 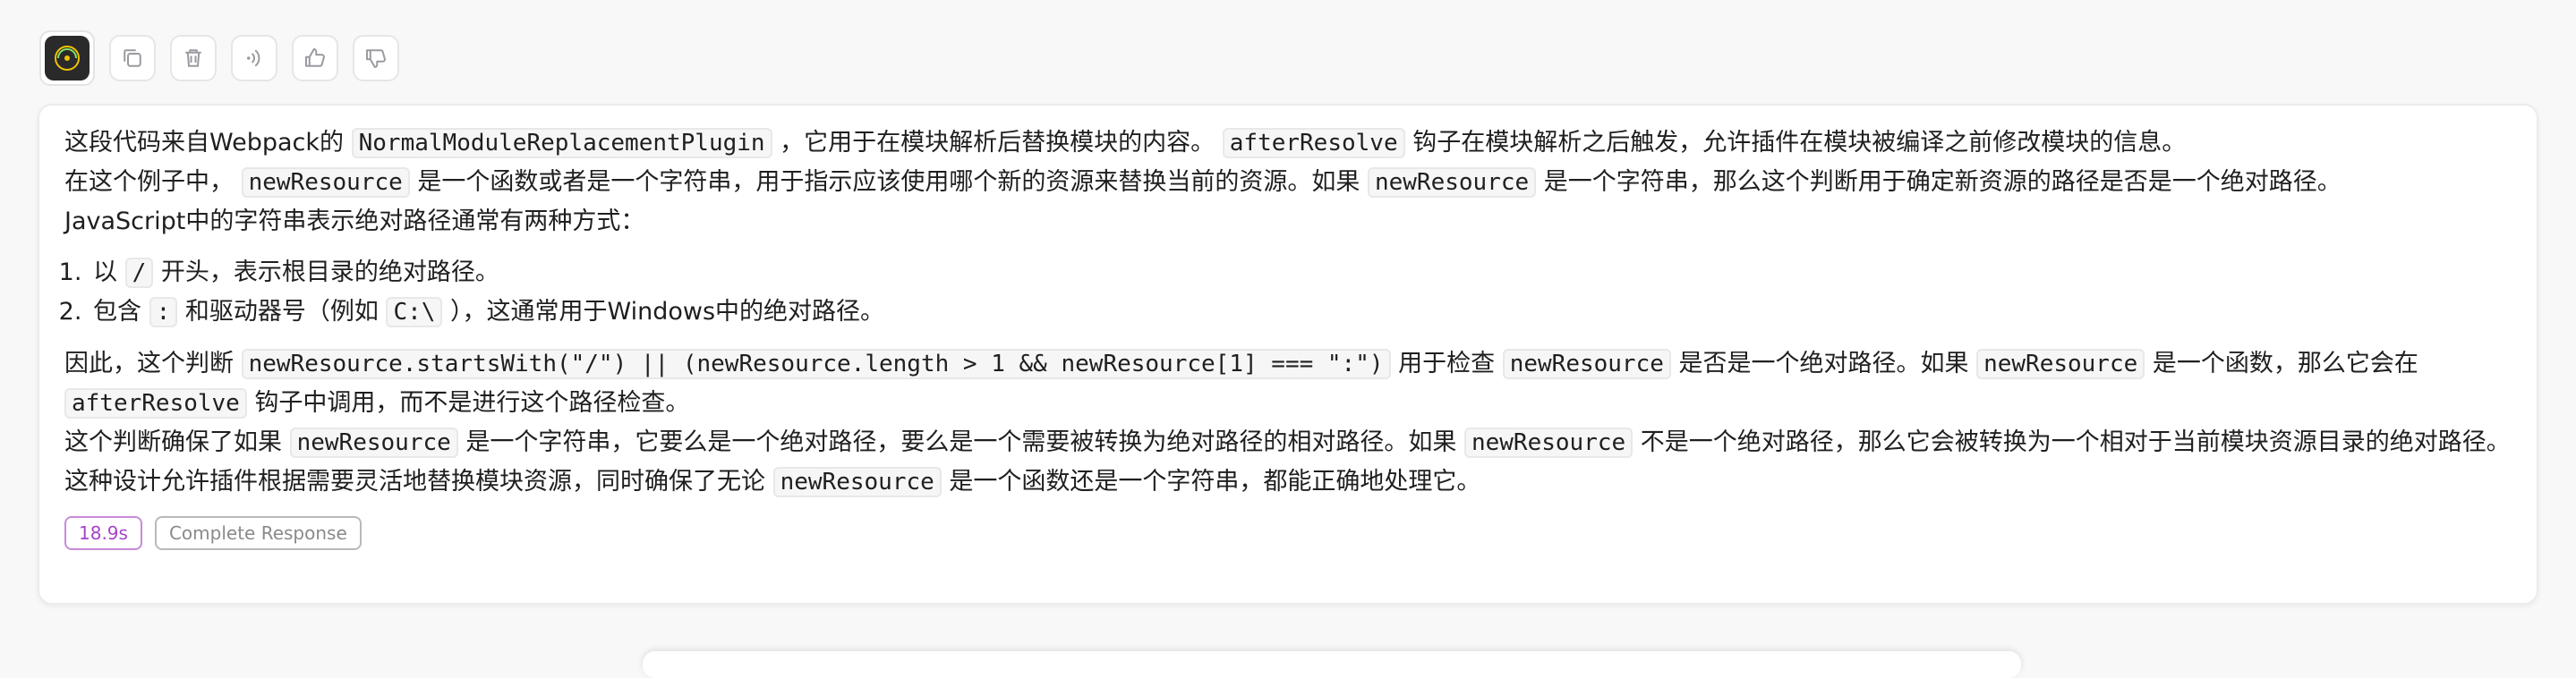 I want to click on text: 钩子中调用，而不是进行这个路径检查。, so click(x=472, y=403).